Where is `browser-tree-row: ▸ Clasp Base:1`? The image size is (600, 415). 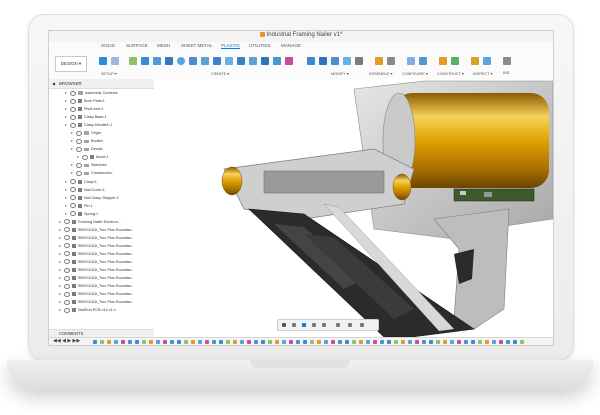 browser-tree-row: ▸ Clasp Base:1 is located at coordinates (101, 117).